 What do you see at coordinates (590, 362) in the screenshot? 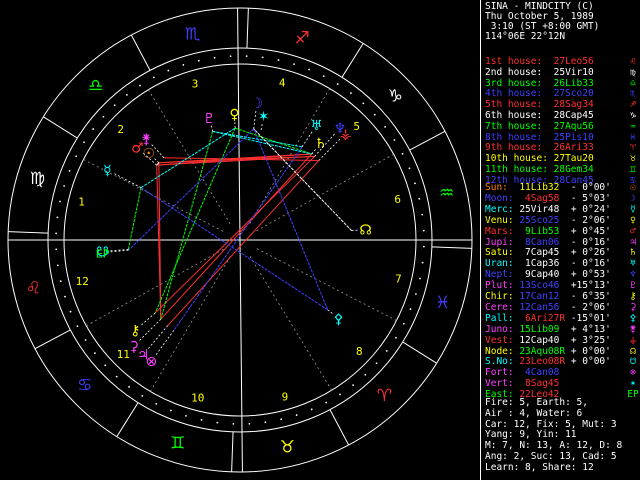
I see `planet-motion: + 0°00'` at bounding box center [590, 362].